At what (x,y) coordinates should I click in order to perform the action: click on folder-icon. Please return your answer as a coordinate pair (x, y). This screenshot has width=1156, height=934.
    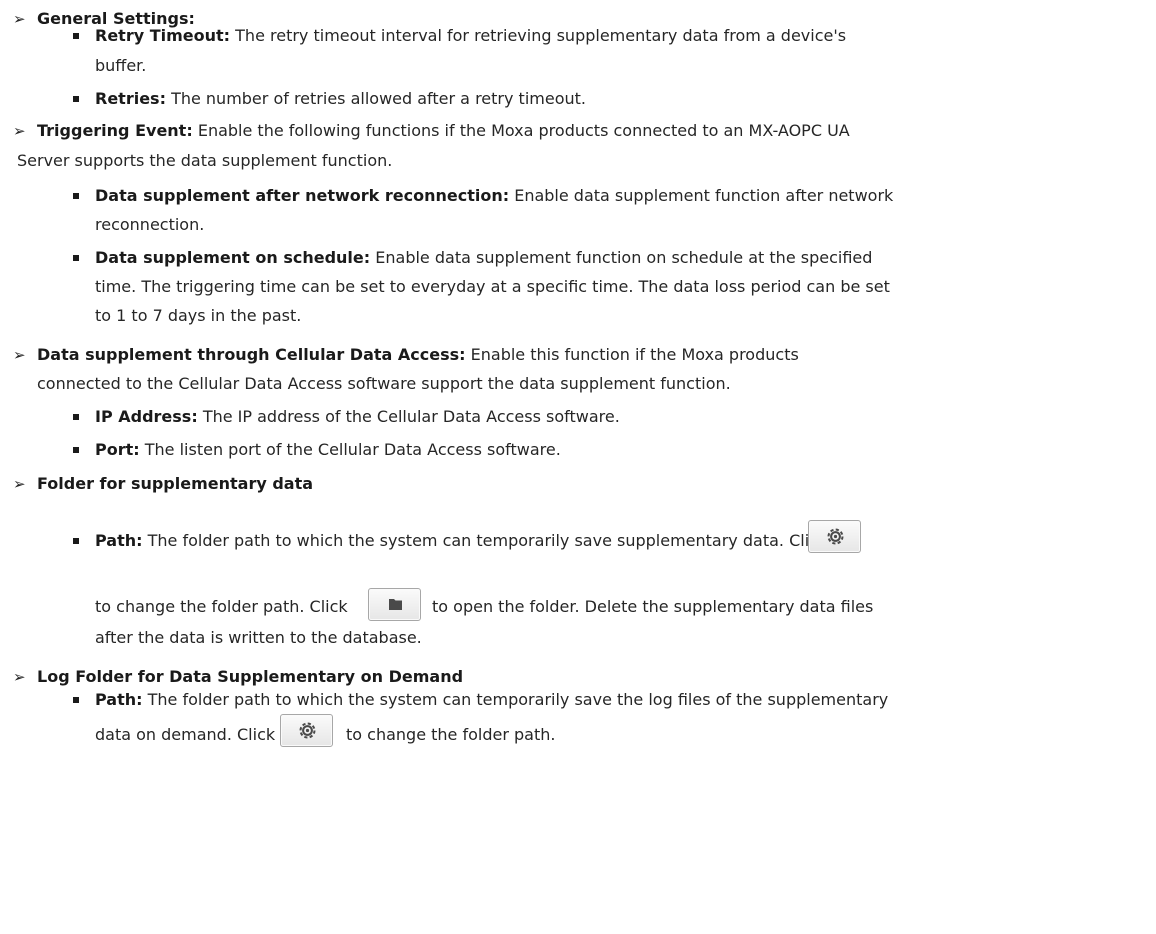
    Looking at the image, I should click on (395, 604).